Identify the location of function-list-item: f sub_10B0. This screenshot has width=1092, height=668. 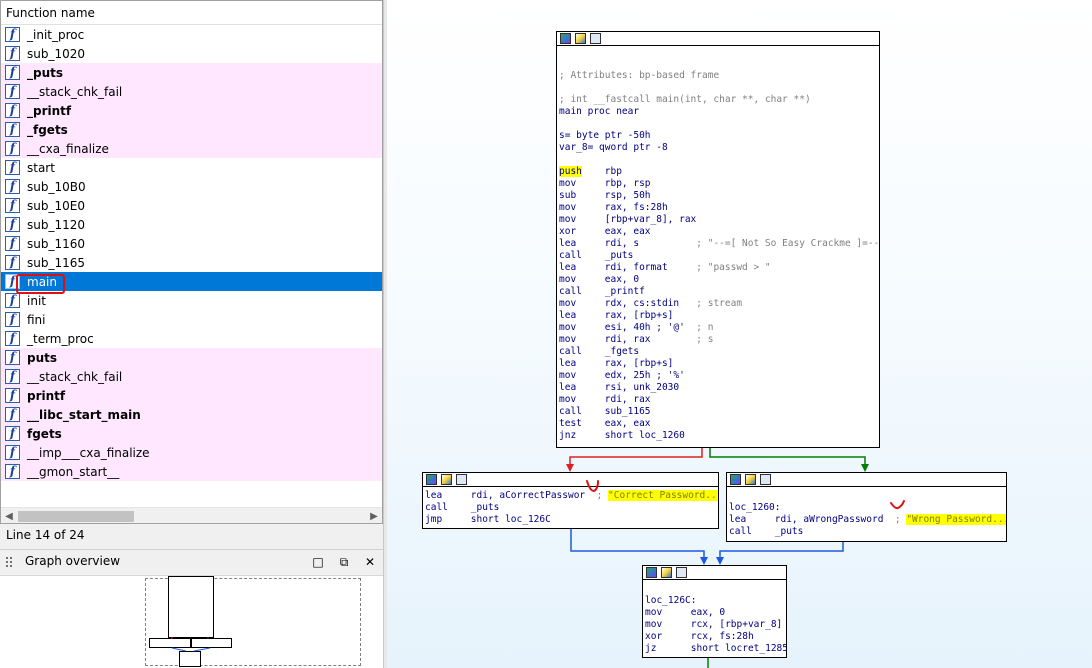
(191, 186).